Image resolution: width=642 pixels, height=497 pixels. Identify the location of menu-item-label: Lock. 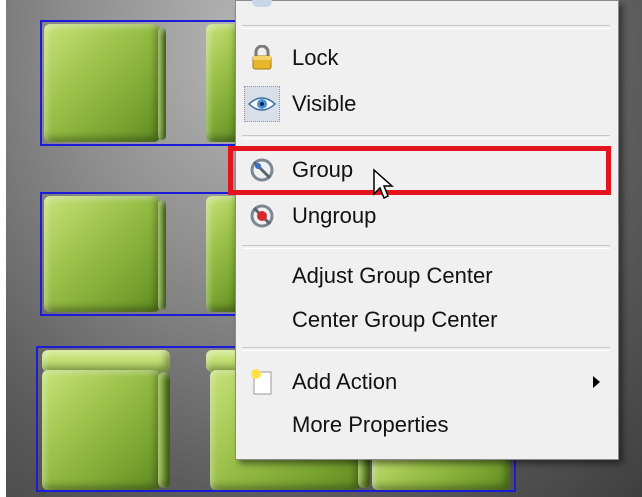
(315, 57).